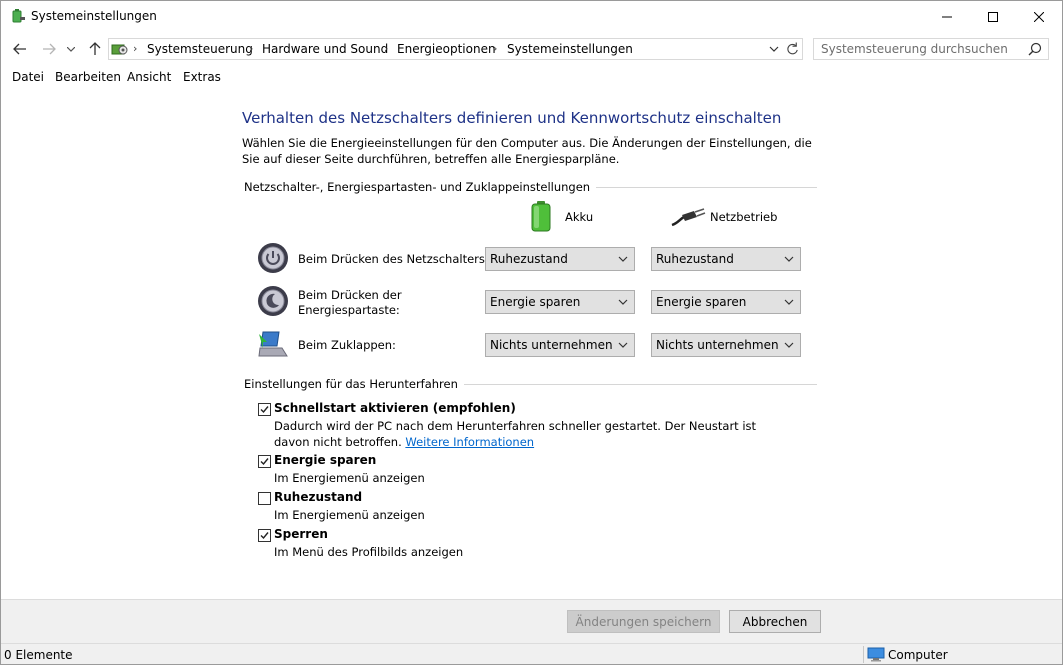 Image resolution: width=1063 pixels, height=665 pixels. Describe the element at coordinates (350, 302) in the screenshot. I see `row-label-sleep-button: Beim Drücken der Energiespartaste:` at that location.